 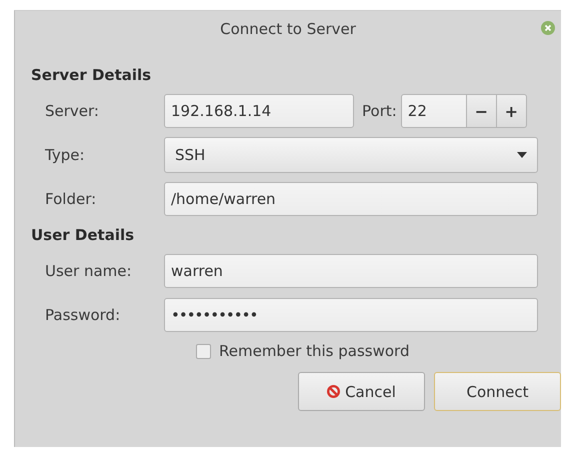 I want to click on folder-field: /home/warren, so click(x=351, y=199).